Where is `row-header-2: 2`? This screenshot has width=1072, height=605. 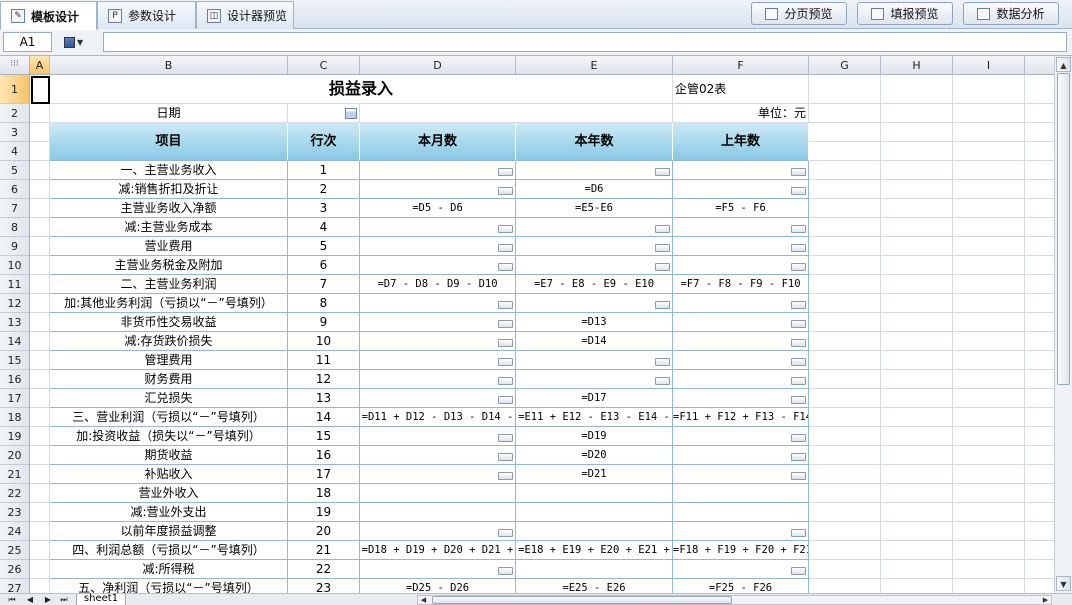
row-header-2: 2 is located at coordinates (15, 113).